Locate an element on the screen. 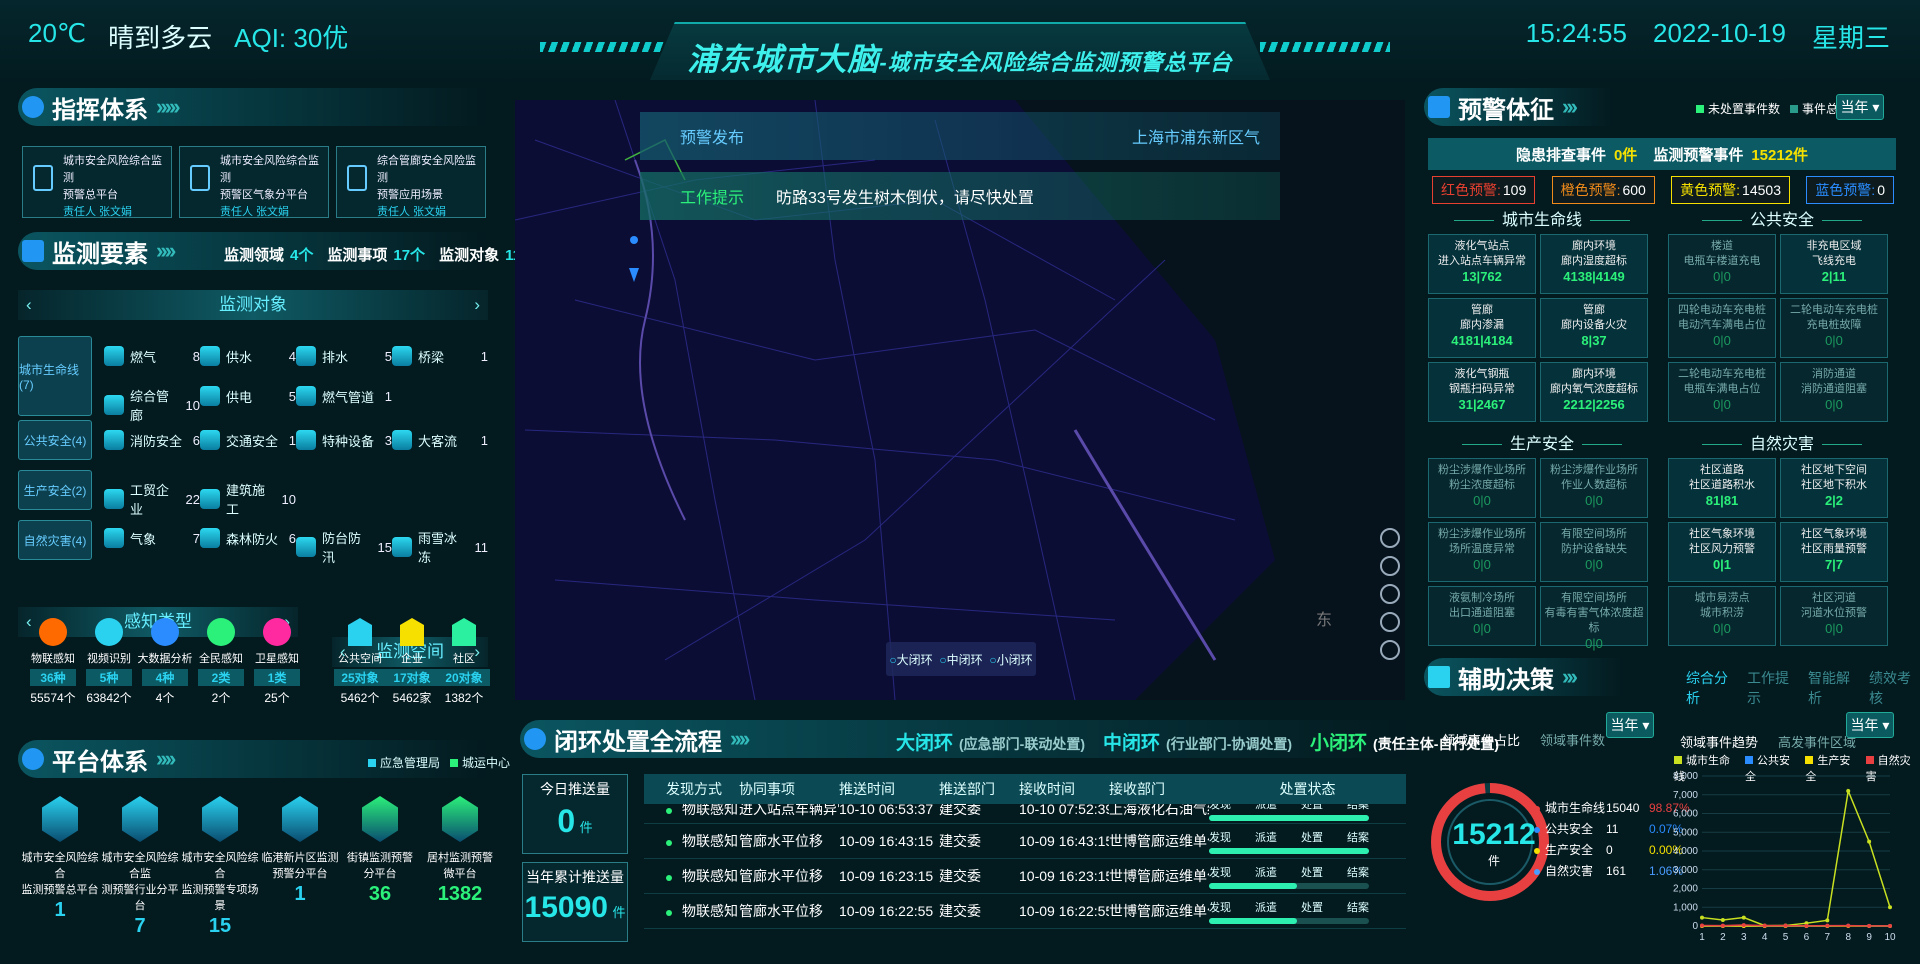 Image resolution: width=1920 pixels, height=964 pixels. warning-cell: 二轮电动车充电桩 电瓶车满电占位 0|0 is located at coordinates (1722, 392).